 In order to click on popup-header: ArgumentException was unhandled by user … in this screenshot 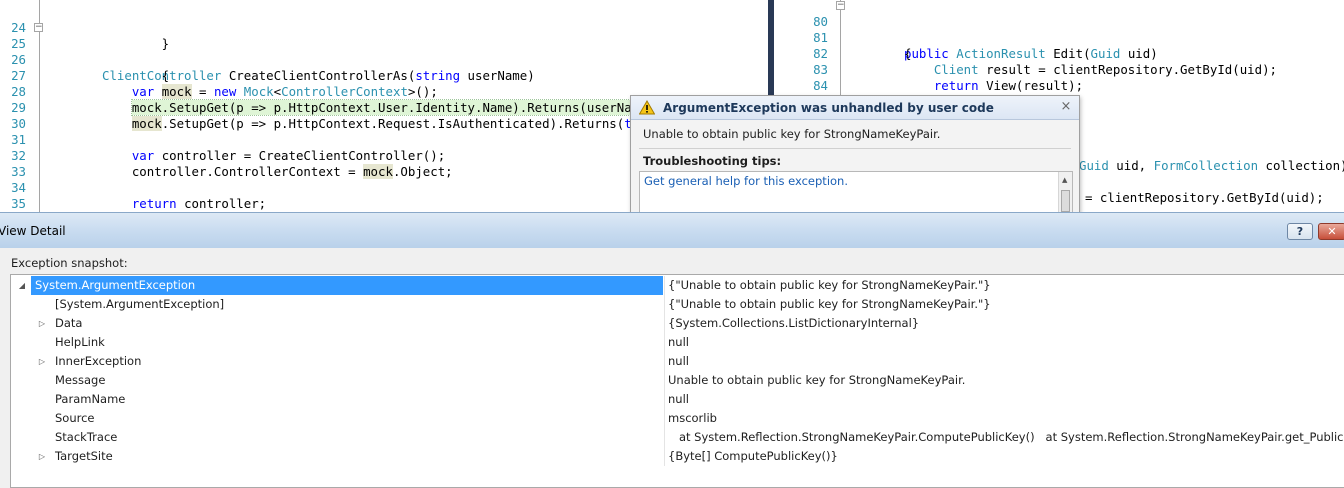, I will do `click(855, 108)`.